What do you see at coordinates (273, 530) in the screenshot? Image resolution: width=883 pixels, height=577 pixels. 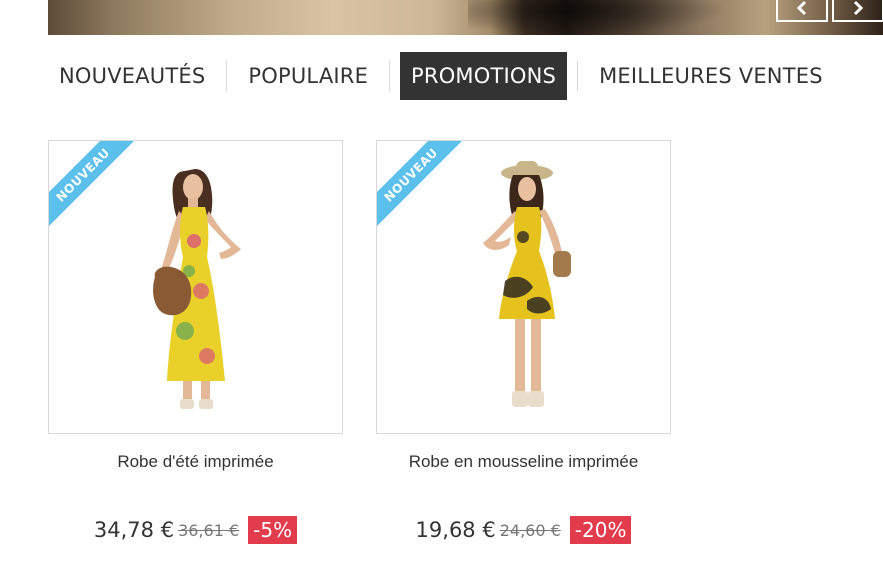 I see `discount-badge: -5%` at bounding box center [273, 530].